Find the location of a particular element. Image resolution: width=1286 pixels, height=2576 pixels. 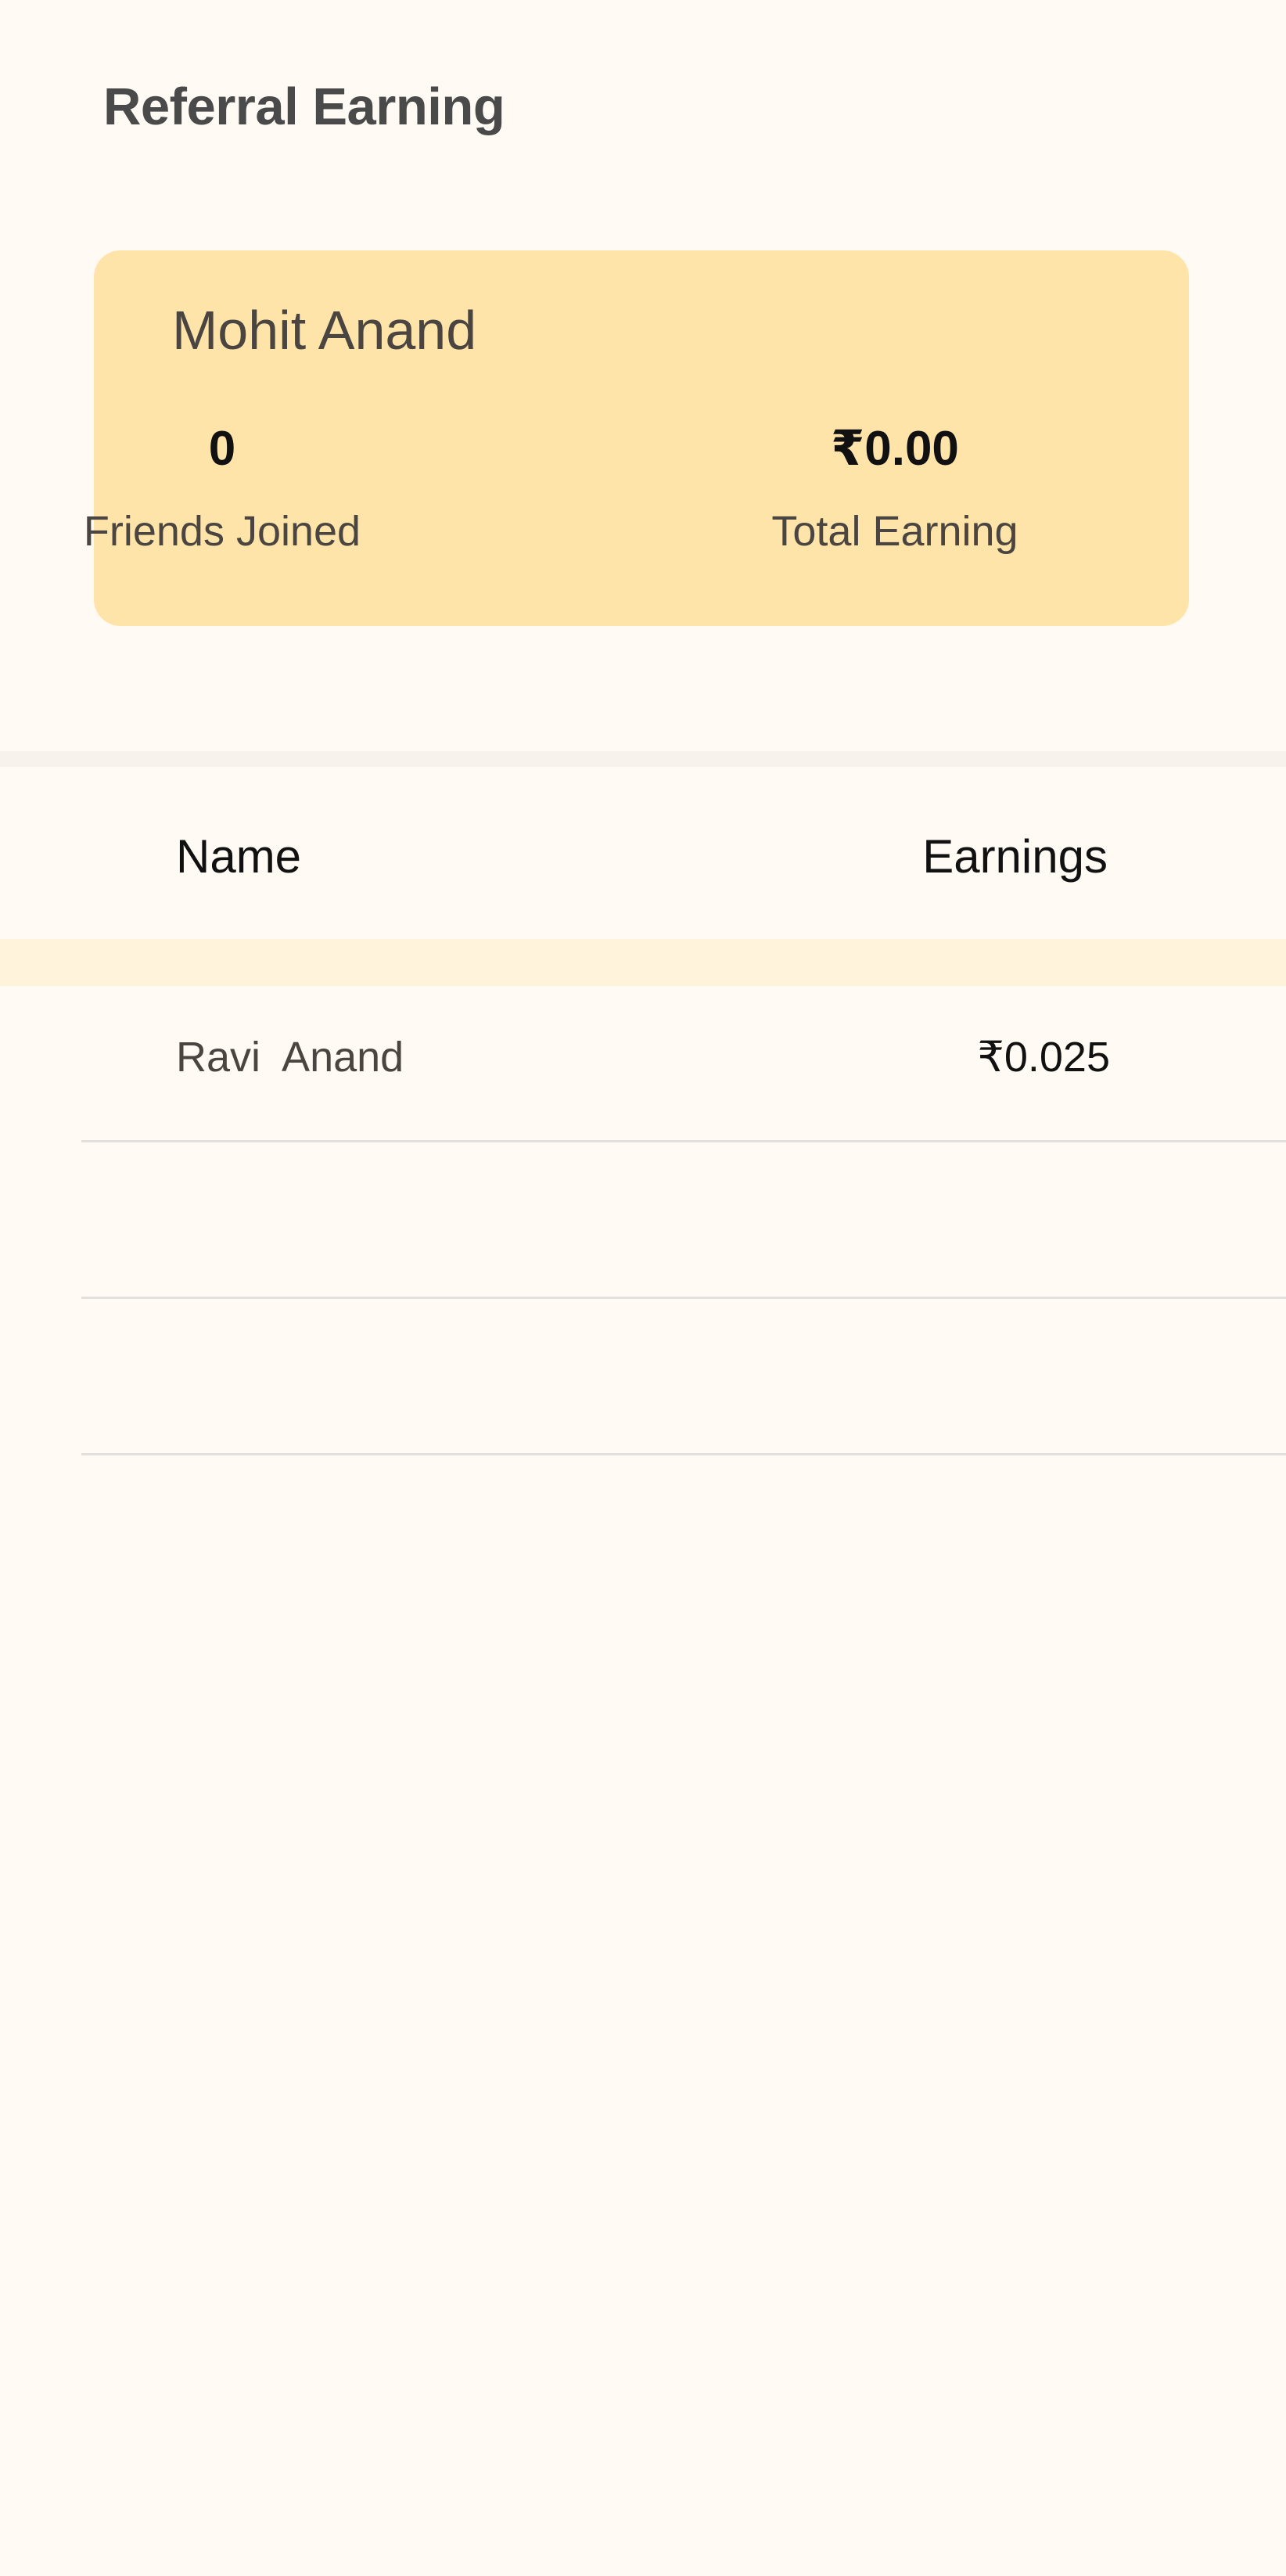

page-title: Referral Earning is located at coordinates (304, 107).